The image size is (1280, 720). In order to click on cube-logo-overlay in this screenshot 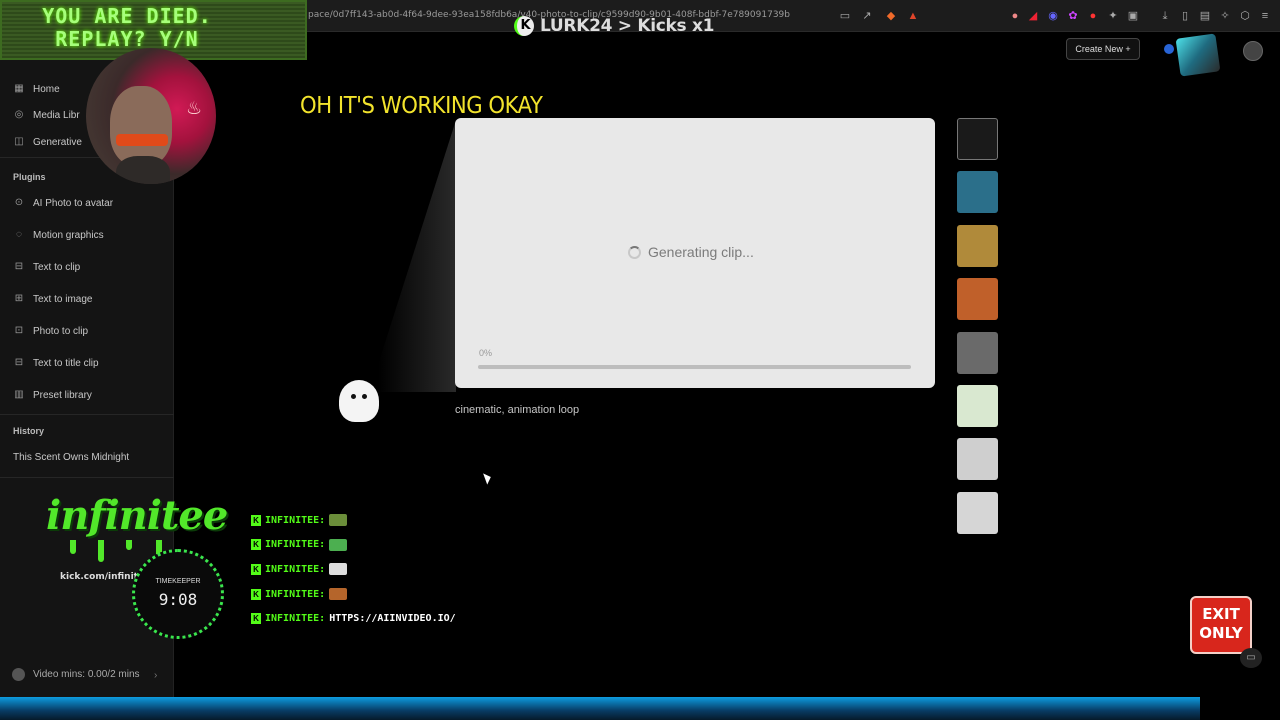, I will do `click(1198, 55)`.